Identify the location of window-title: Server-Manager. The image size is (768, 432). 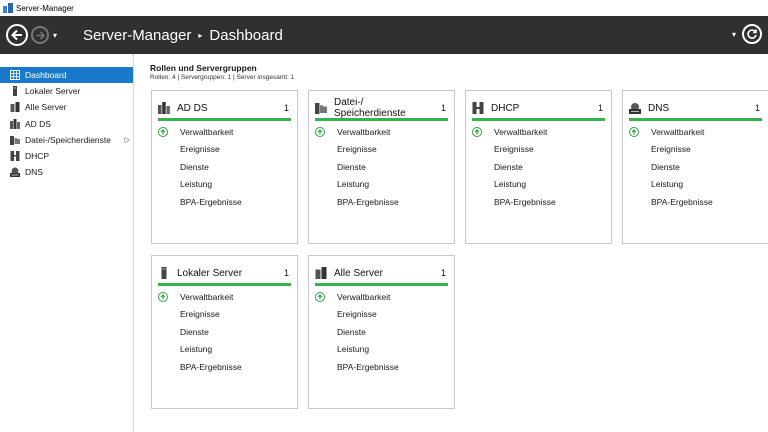
(45, 8).